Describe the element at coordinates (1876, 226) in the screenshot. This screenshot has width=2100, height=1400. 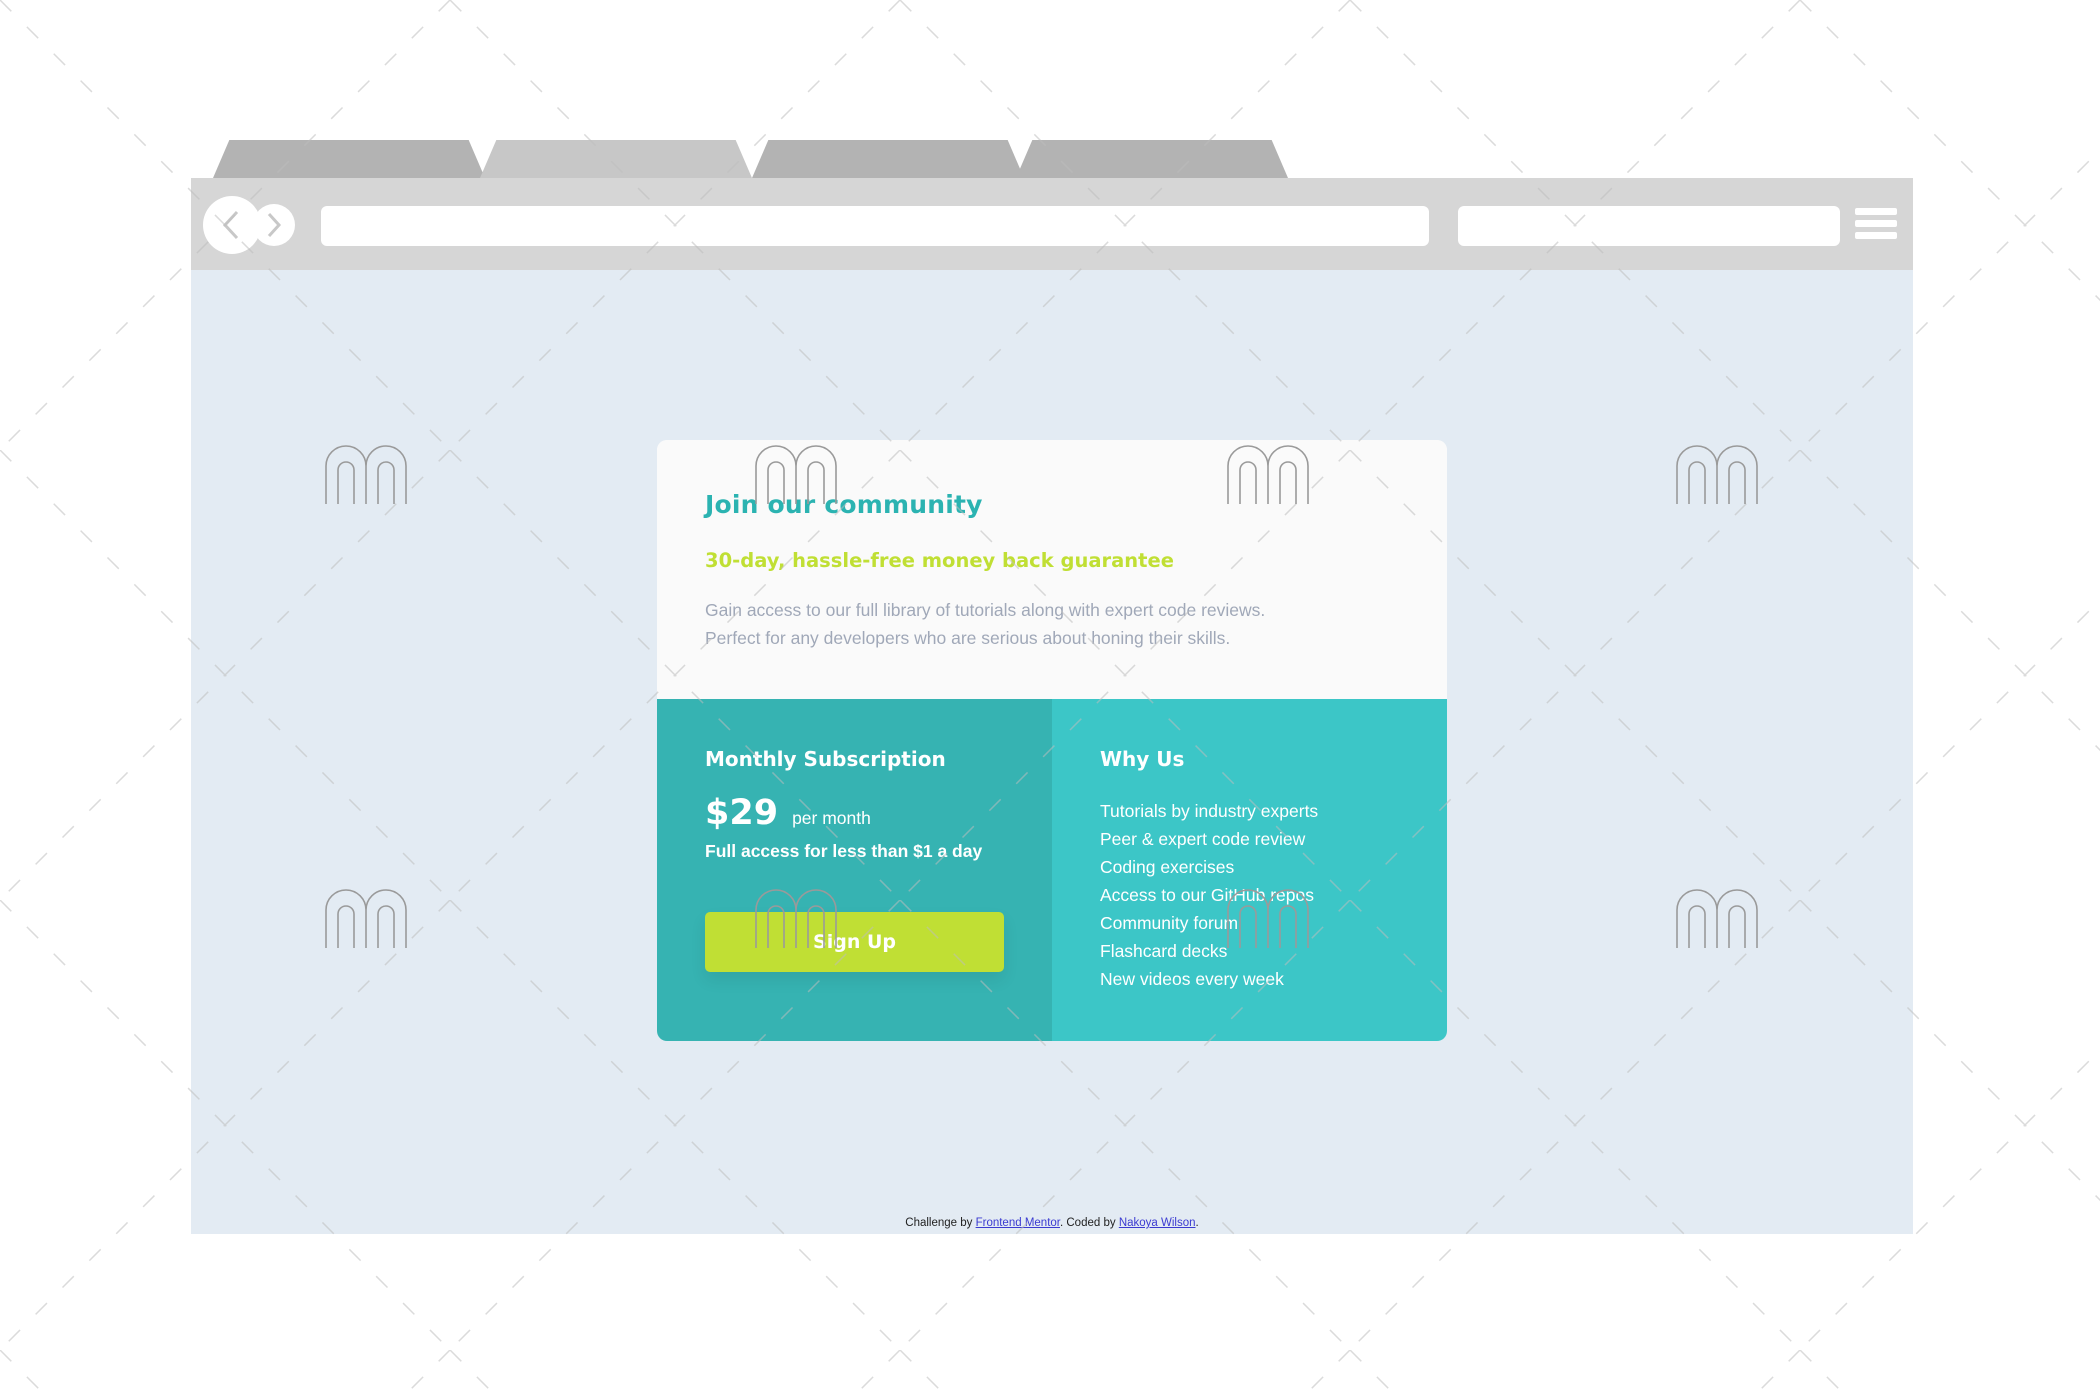
I see `hamburger-menu-icon` at that location.